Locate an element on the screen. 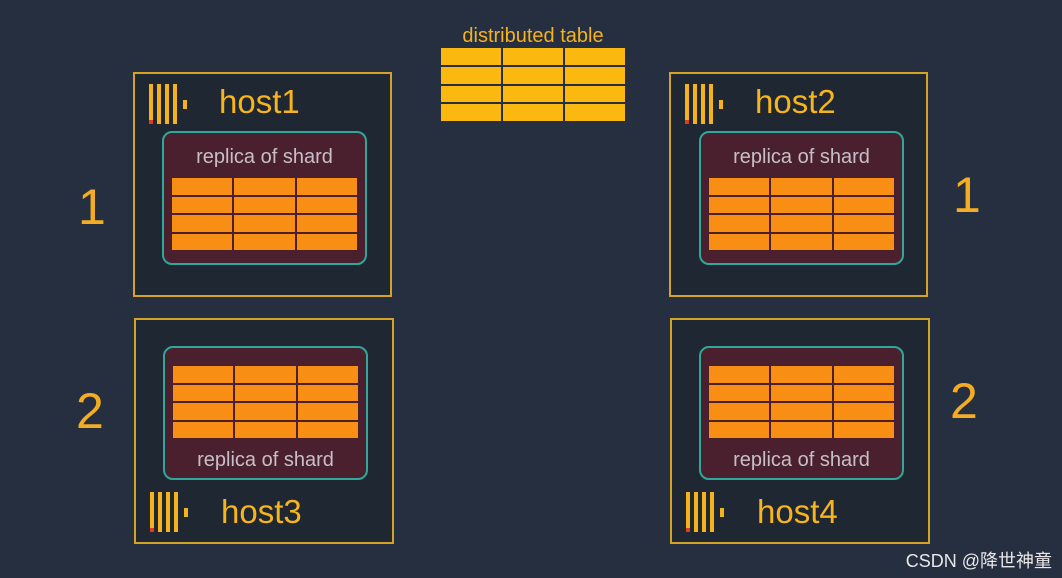 The width and height of the screenshot is (1062, 578). shard-number-right-2: 2 is located at coordinates (964, 401).